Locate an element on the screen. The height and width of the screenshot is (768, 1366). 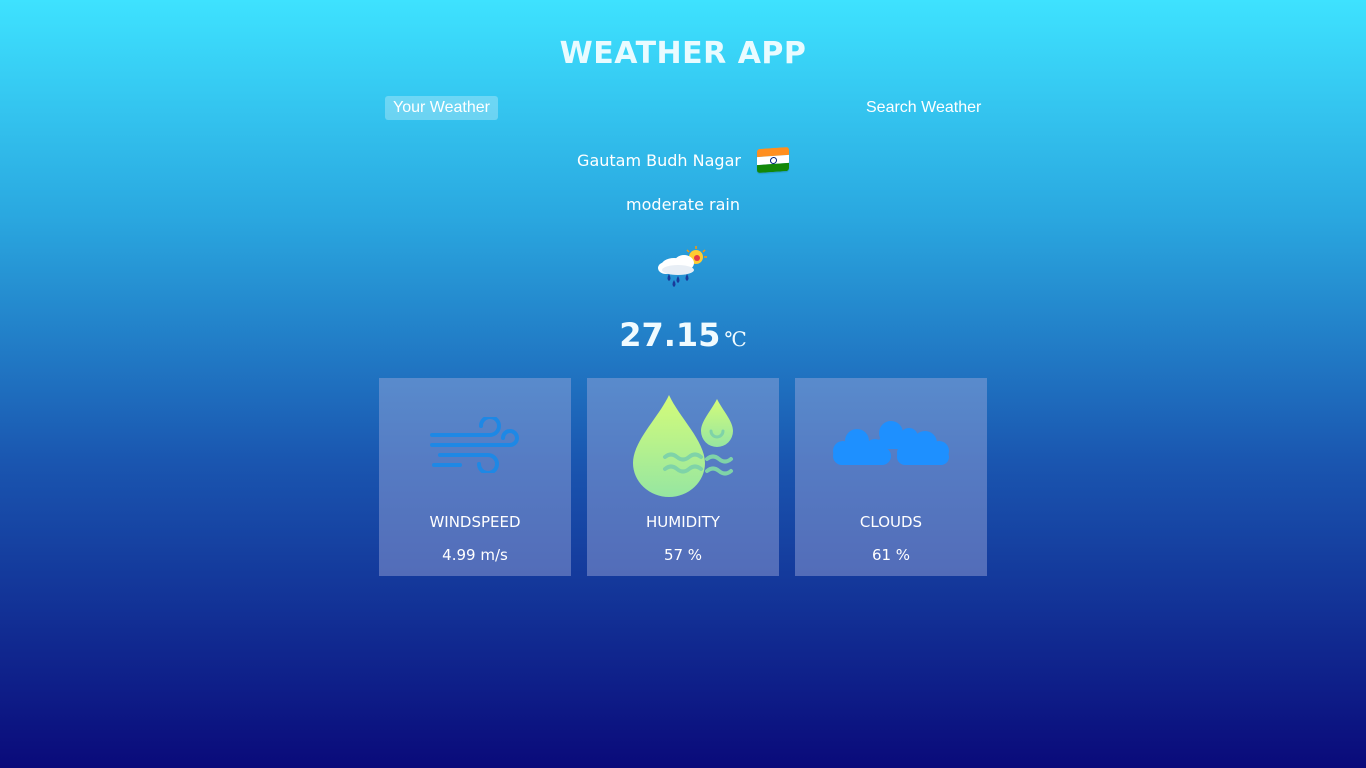
windspeed-label: WINDSPEED is located at coordinates (475, 522).